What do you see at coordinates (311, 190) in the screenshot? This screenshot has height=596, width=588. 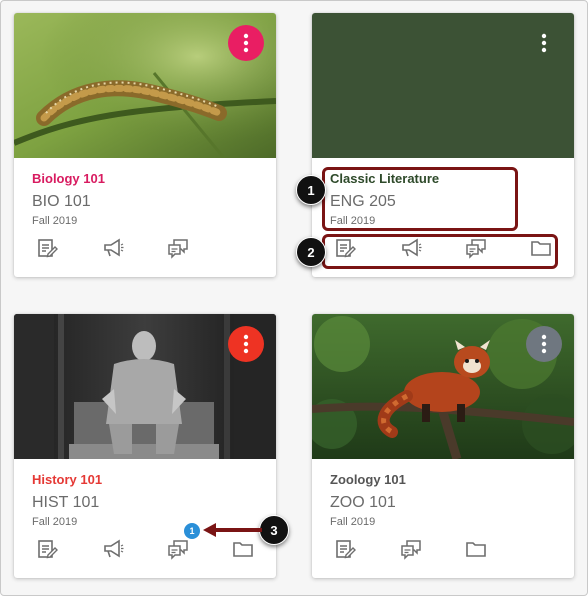 I see `callout-number-1: 1` at bounding box center [311, 190].